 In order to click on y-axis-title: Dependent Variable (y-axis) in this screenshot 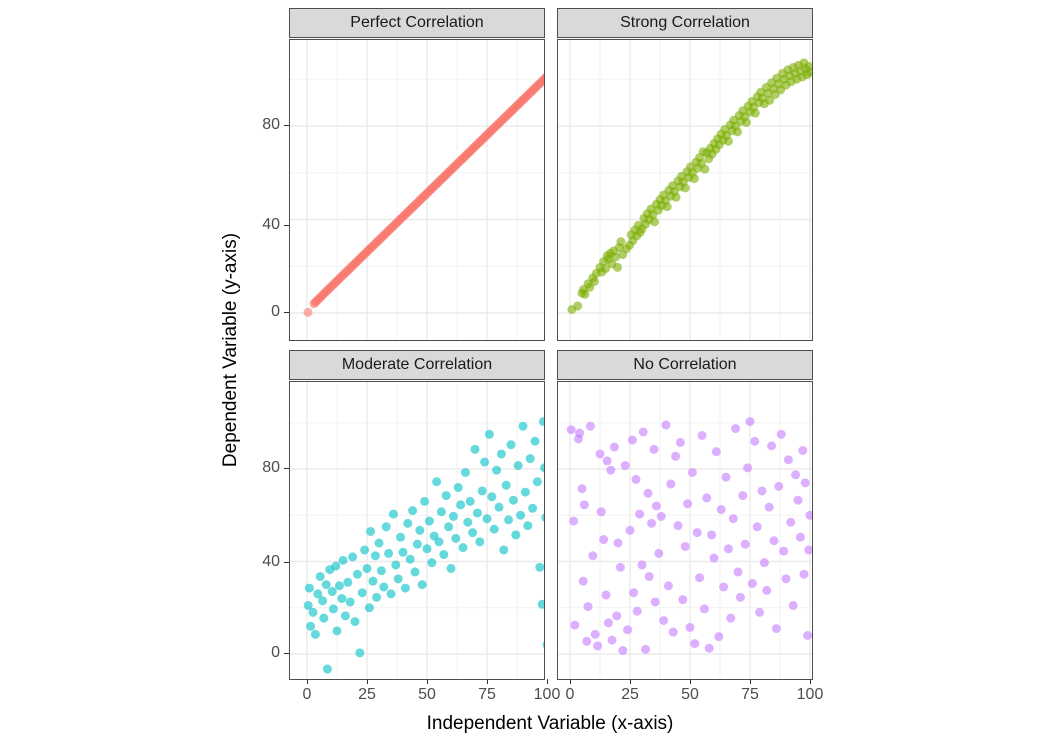, I will do `click(230, 350)`.